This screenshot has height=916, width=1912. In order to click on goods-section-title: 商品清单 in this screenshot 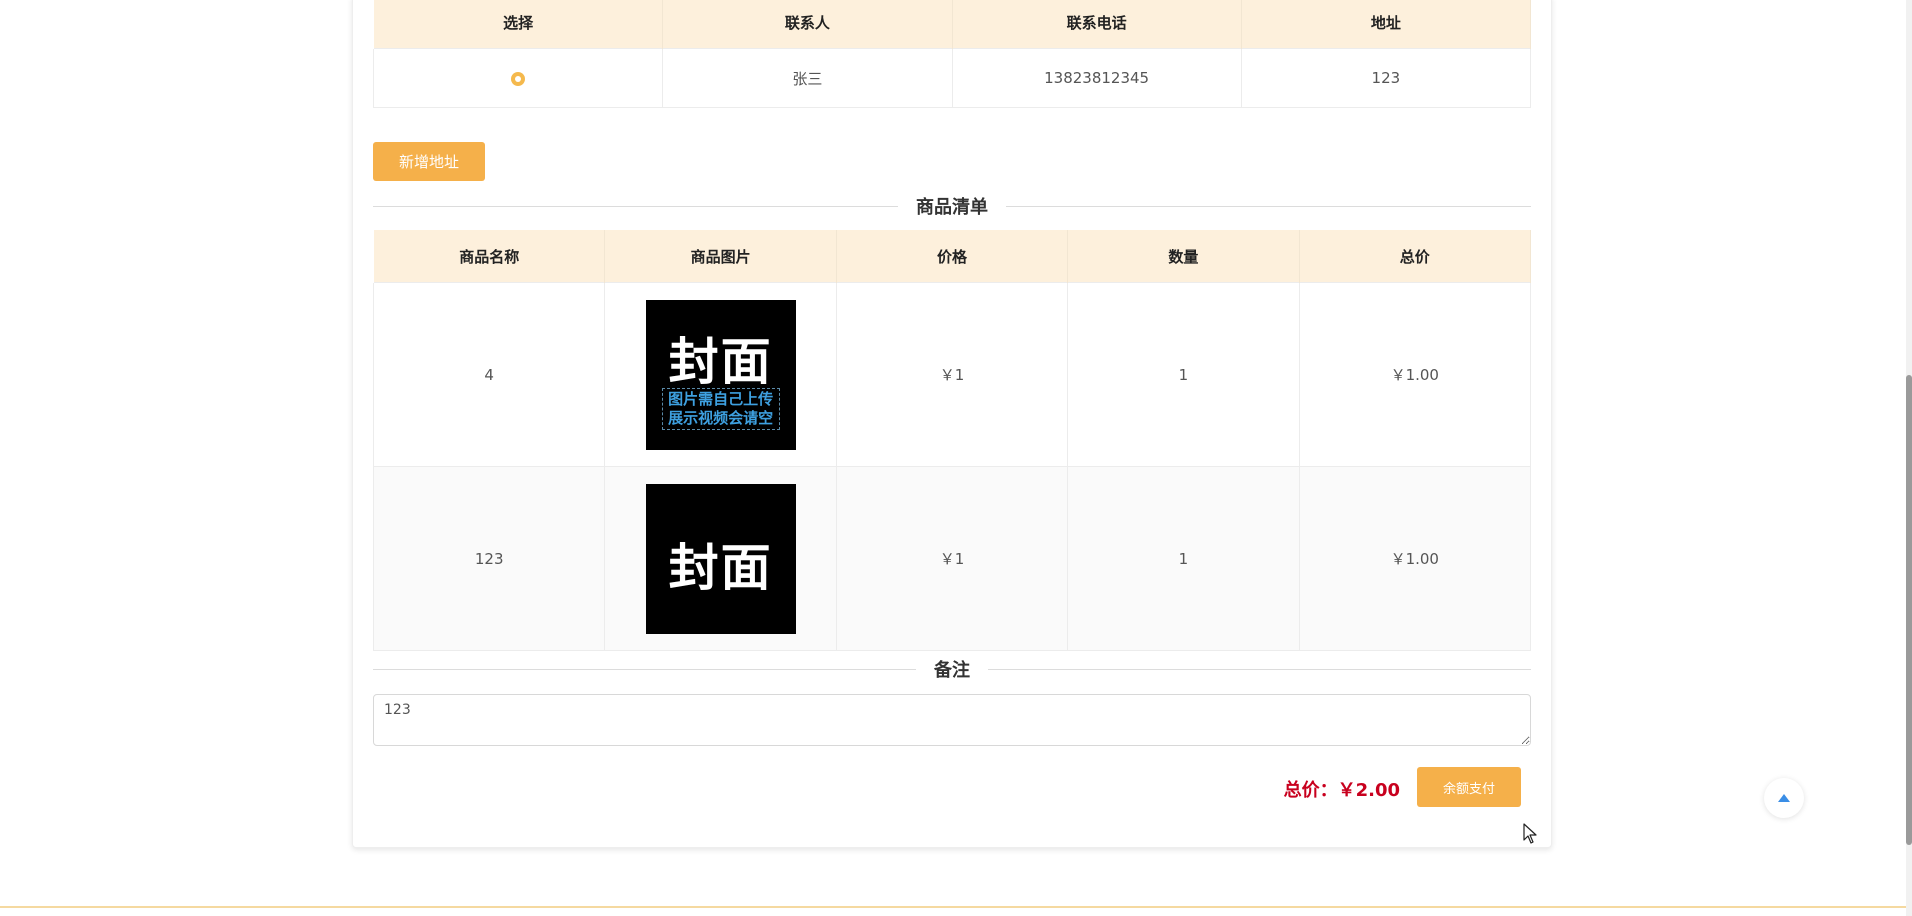, I will do `click(952, 206)`.